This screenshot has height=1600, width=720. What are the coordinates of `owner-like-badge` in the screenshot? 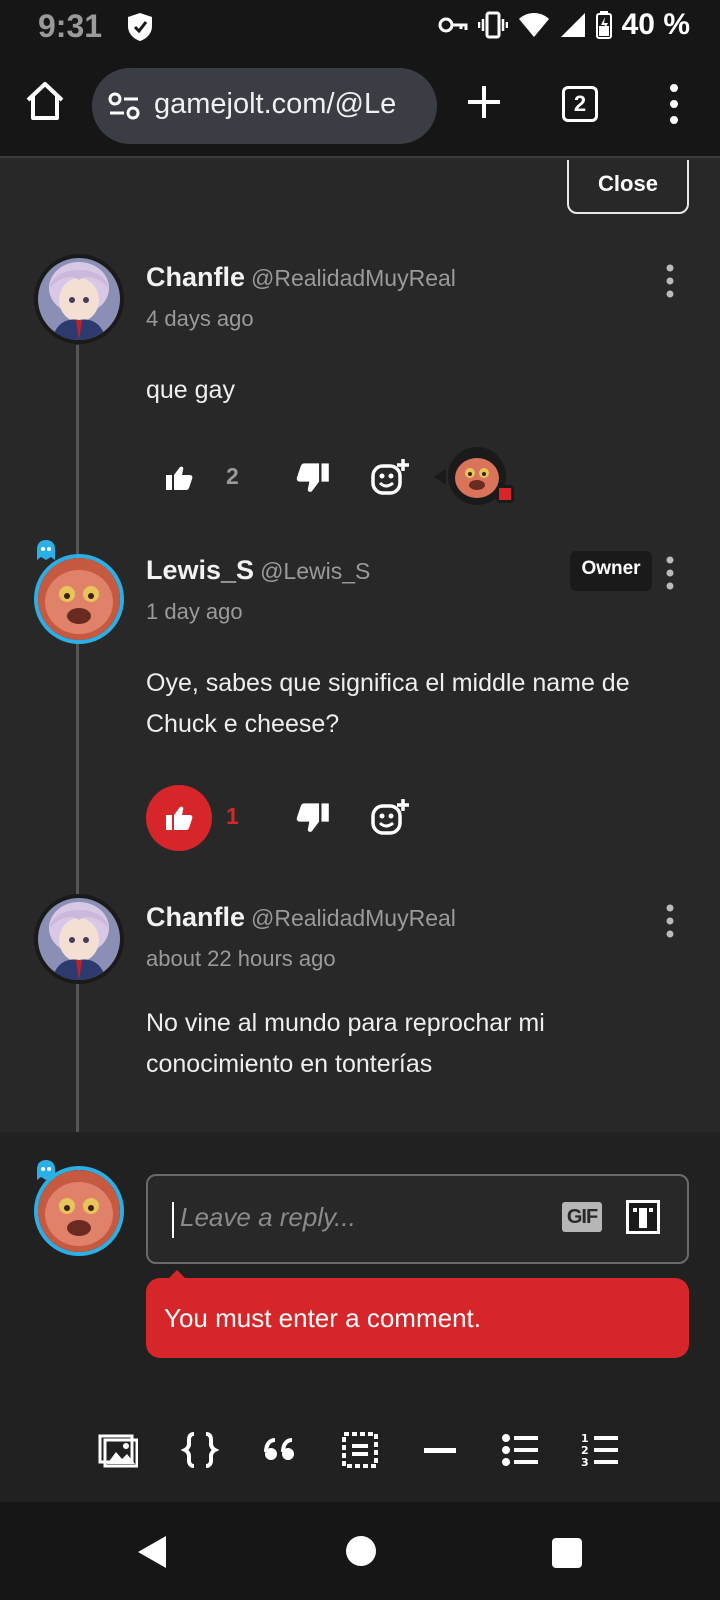 It's located at (505, 494).